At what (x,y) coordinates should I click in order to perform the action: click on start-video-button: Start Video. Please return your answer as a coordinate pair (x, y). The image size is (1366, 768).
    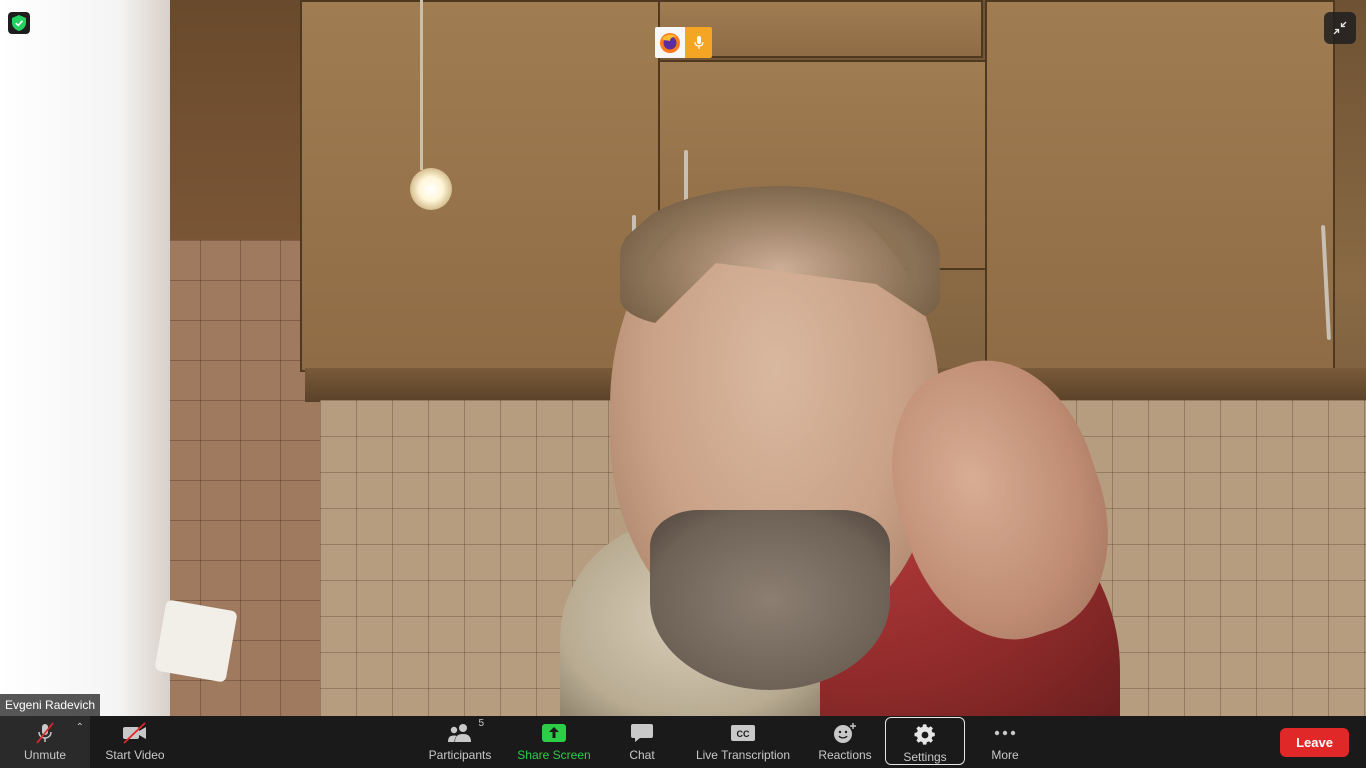
    Looking at the image, I should click on (135, 742).